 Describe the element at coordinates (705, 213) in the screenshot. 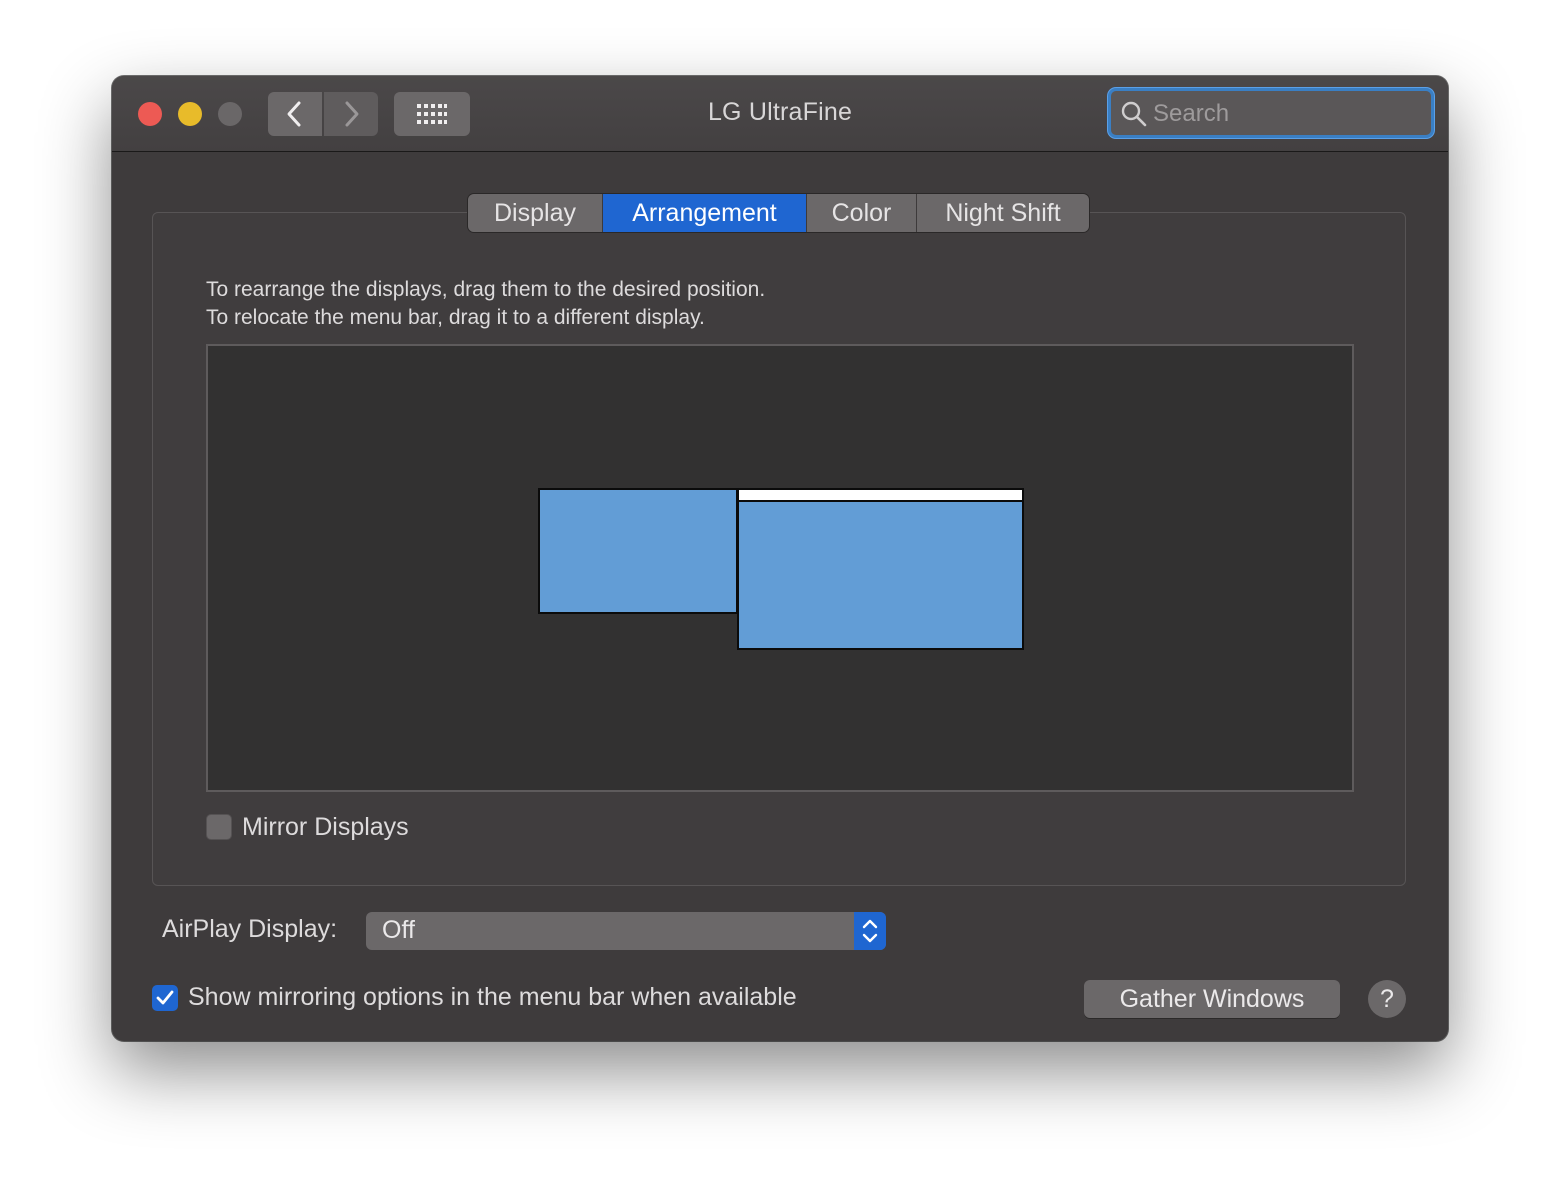

I see `tab-arrangement: Arrangement` at that location.